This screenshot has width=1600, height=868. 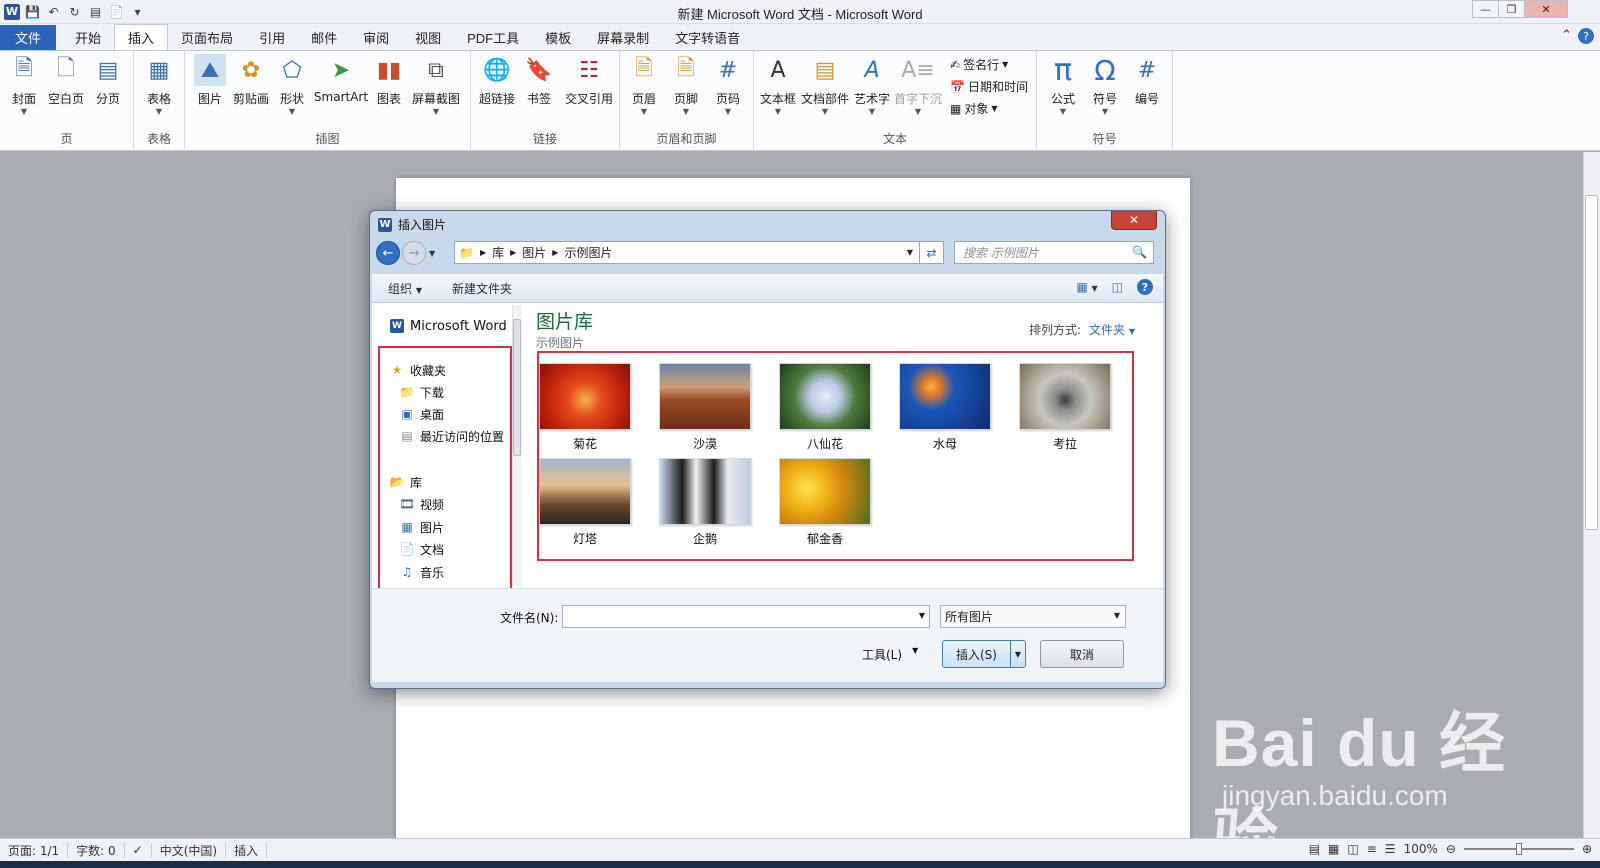 What do you see at coordinates (96, 850) in the screenshot?
I see `status-words: 字数: 0` at bounding box center [96, 850].